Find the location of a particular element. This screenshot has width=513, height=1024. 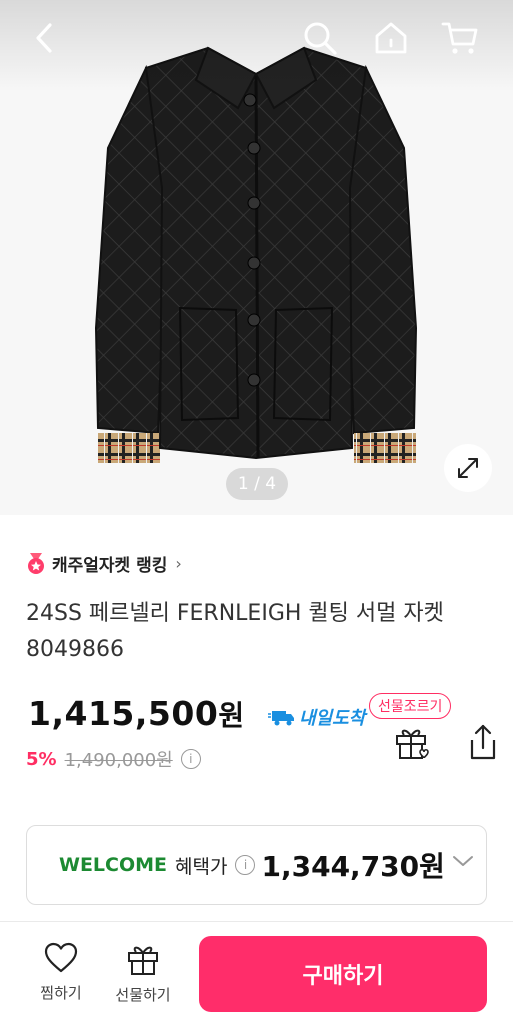

bottom-action-bar: 찜하기 선물하기 구매하기 is located at coordinates (256, 972).